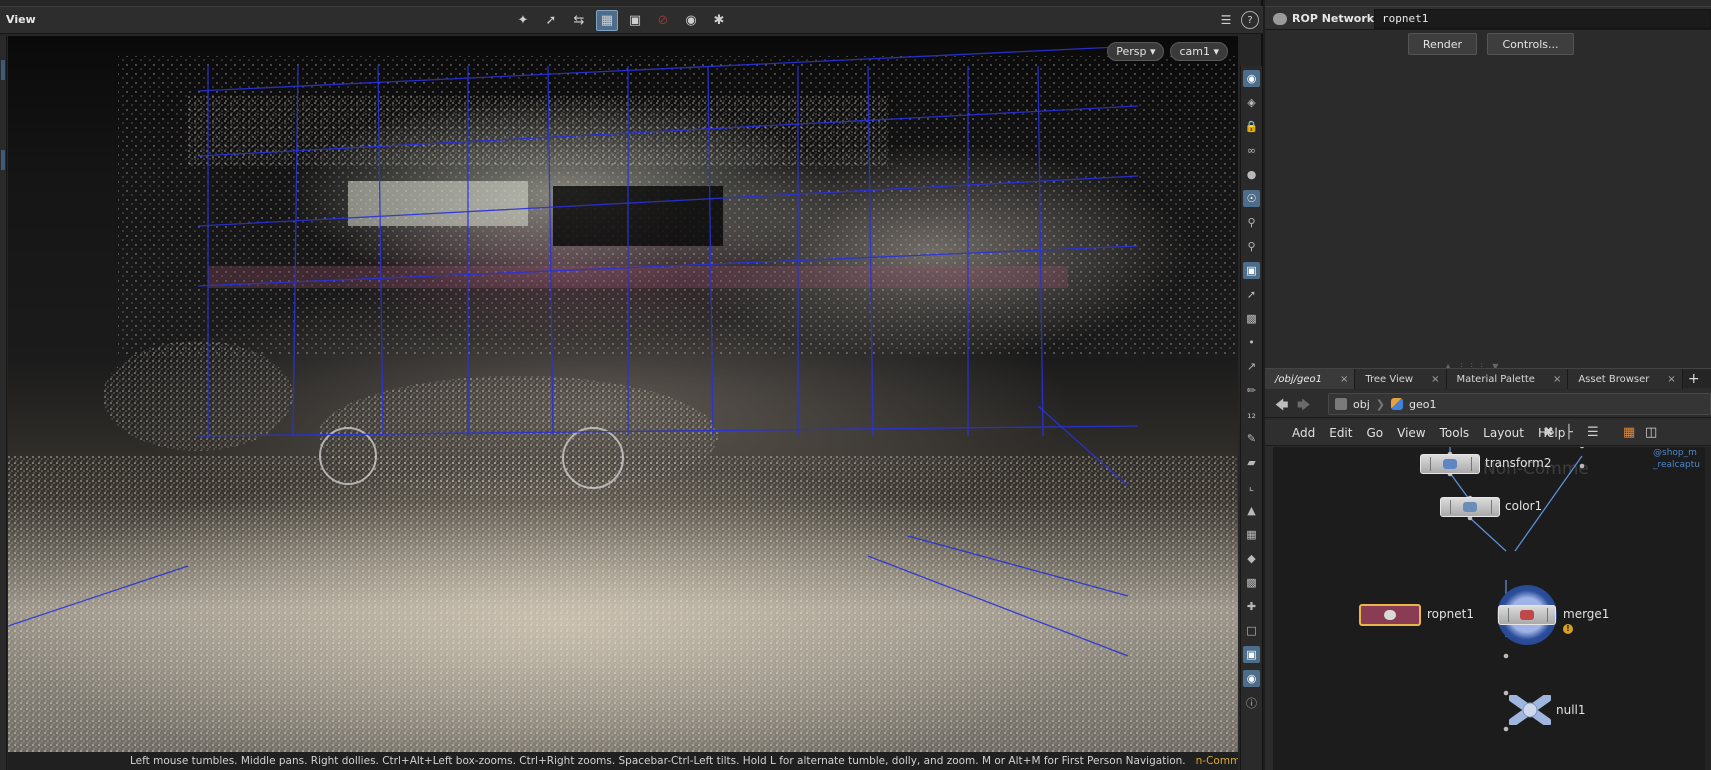 Image resolution: width=1711 pixels, height=770 pixels. I want to click on list-icon: ☰, so click(1593, 432).